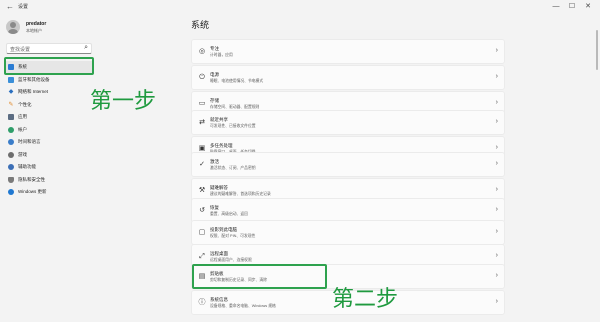  What do you see at coordinates (27, 167) in the screenshot?
I see `sidebar-item-label: 辅助功能` at bounding box center [27, 167].